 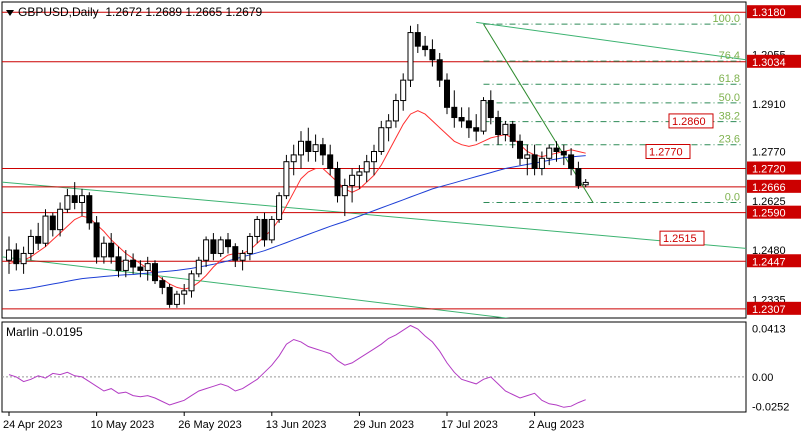 What do you see at coordinates (729, 56) in the screenshot?
I see `fib-label-1: 76.4` at bounding box center [729, 56].